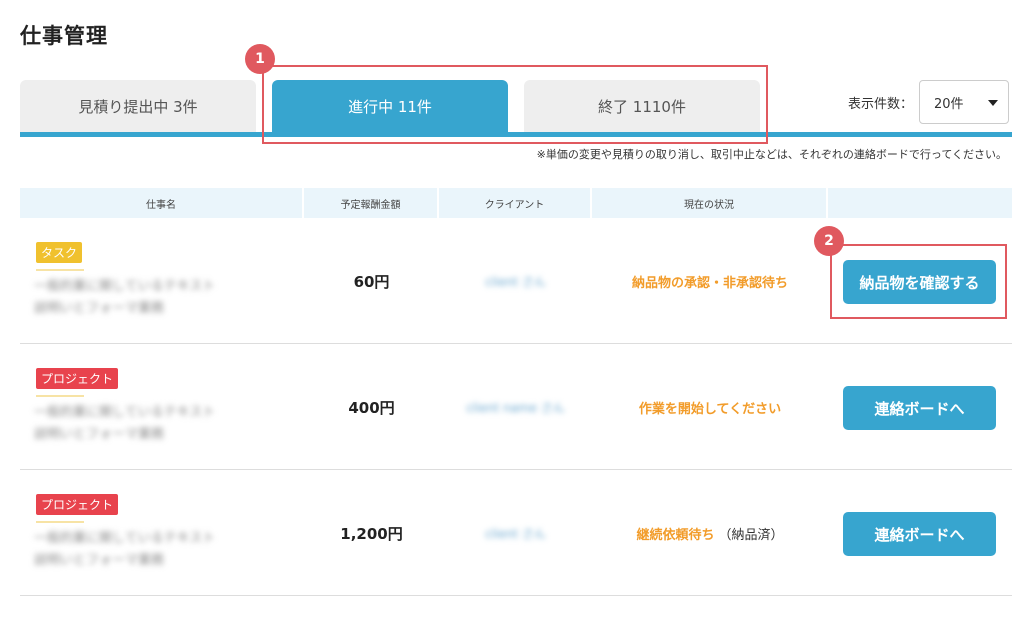 Image resolution: width=1035 pixels, height=621 pixels. Describe the element at coordinates (829, 241) in the screenshot. I see `annotation-marker-2: 2` at that location.